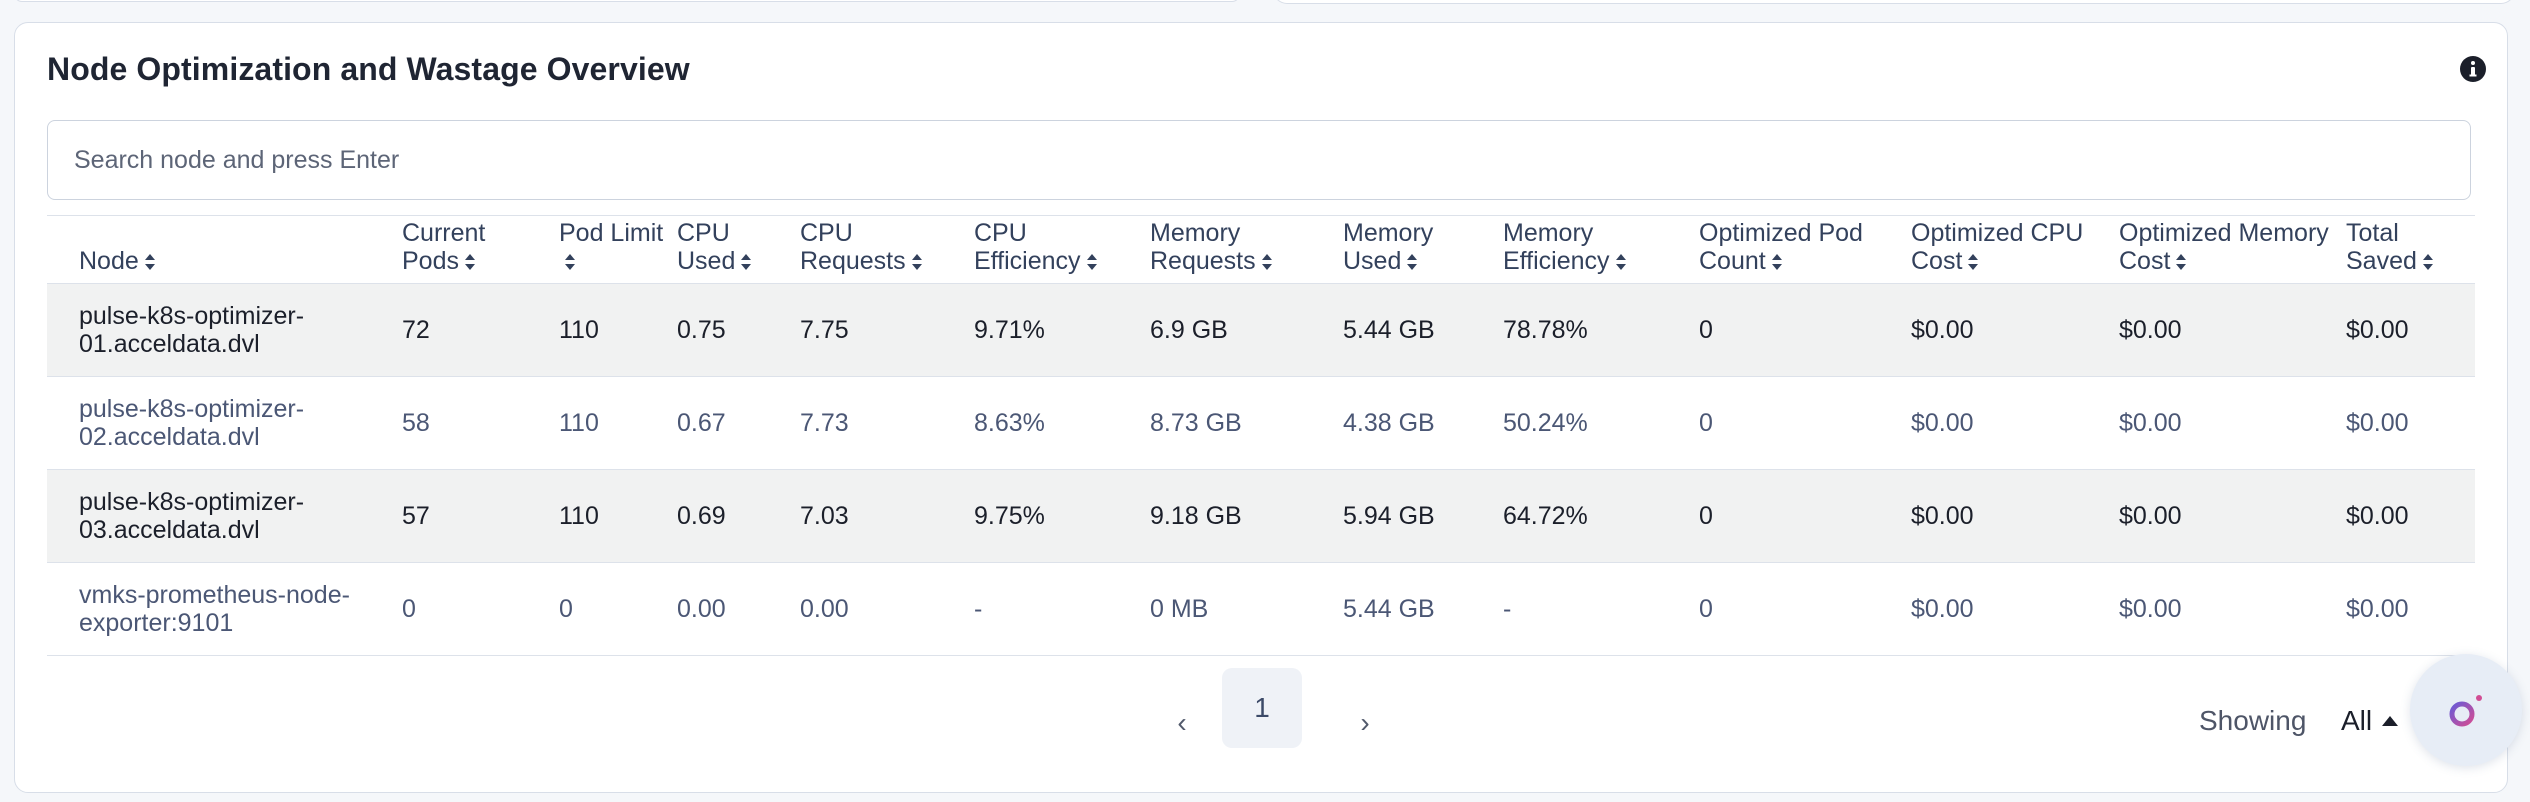 This screenshot has width=2530, height=802. I want to click on cell-memory-requests: 9.18 GB, so click(1196, 516).